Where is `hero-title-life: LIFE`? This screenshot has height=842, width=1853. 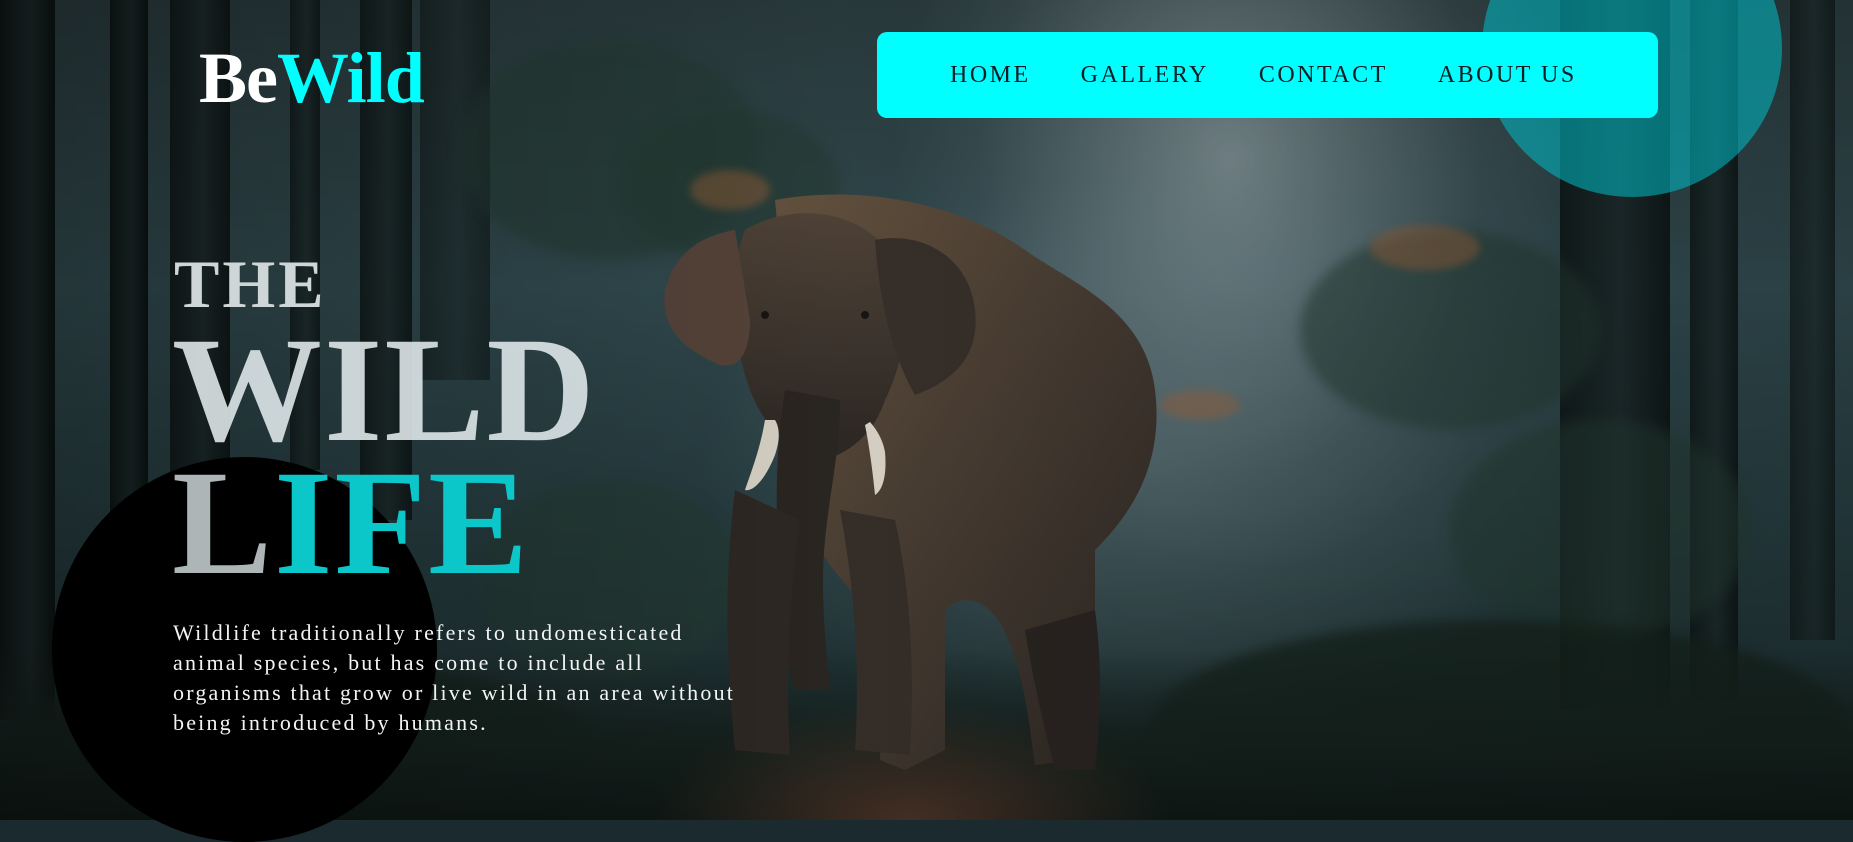
hero-title-life: LIFE is located at coordinates (351, 523).